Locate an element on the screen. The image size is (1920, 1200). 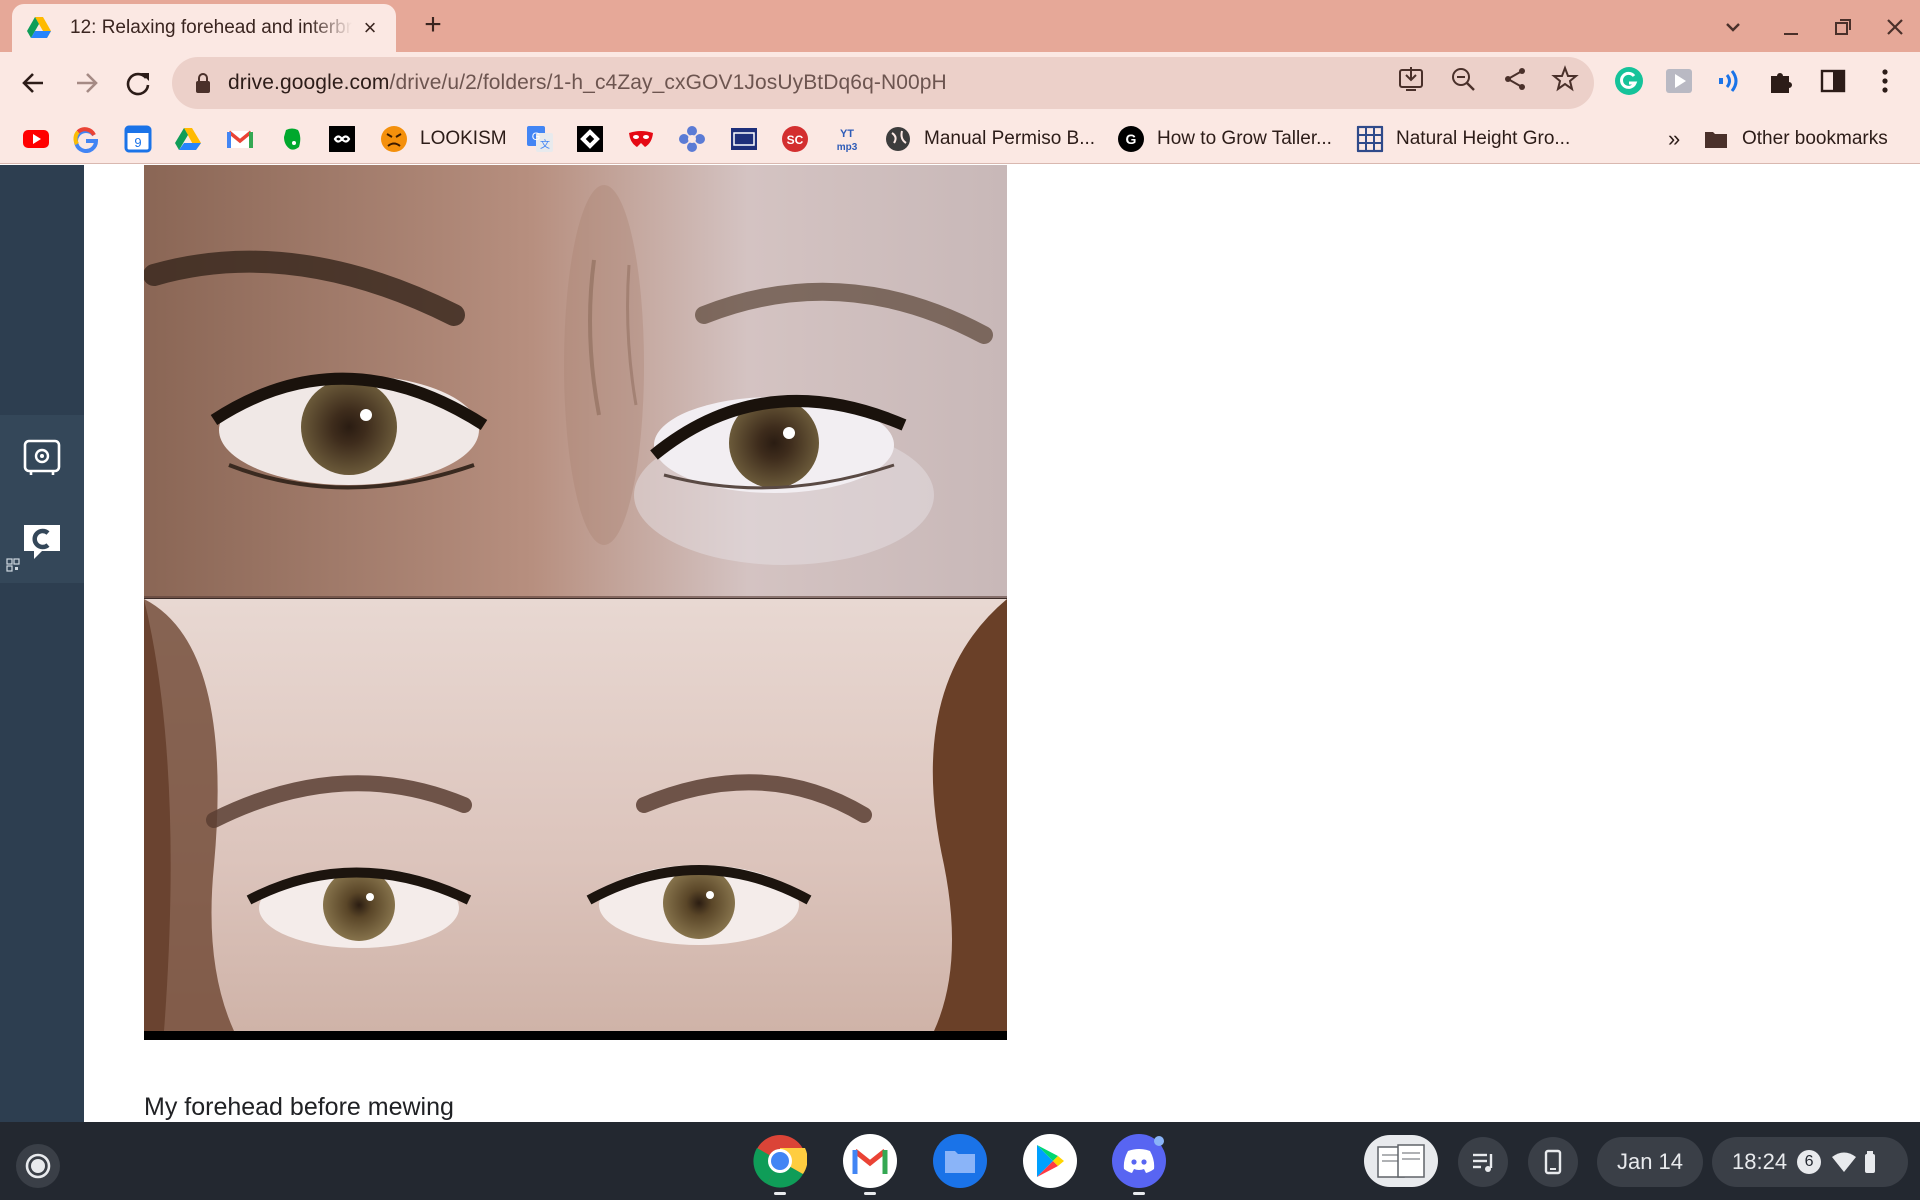
bookmark-screen is located at coordinates (744, 139).